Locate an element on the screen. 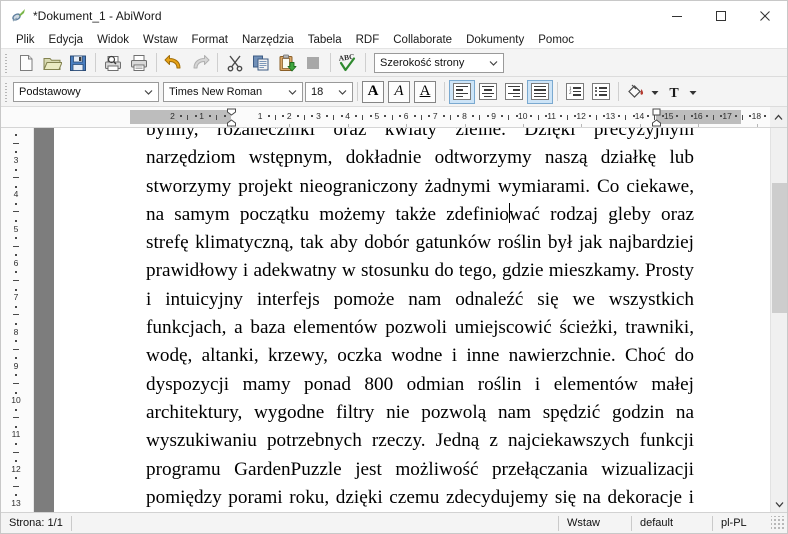 Image resolution: width=788 pixels, height=534 pixels. align-justify-button is located at coordinates (540, 91).